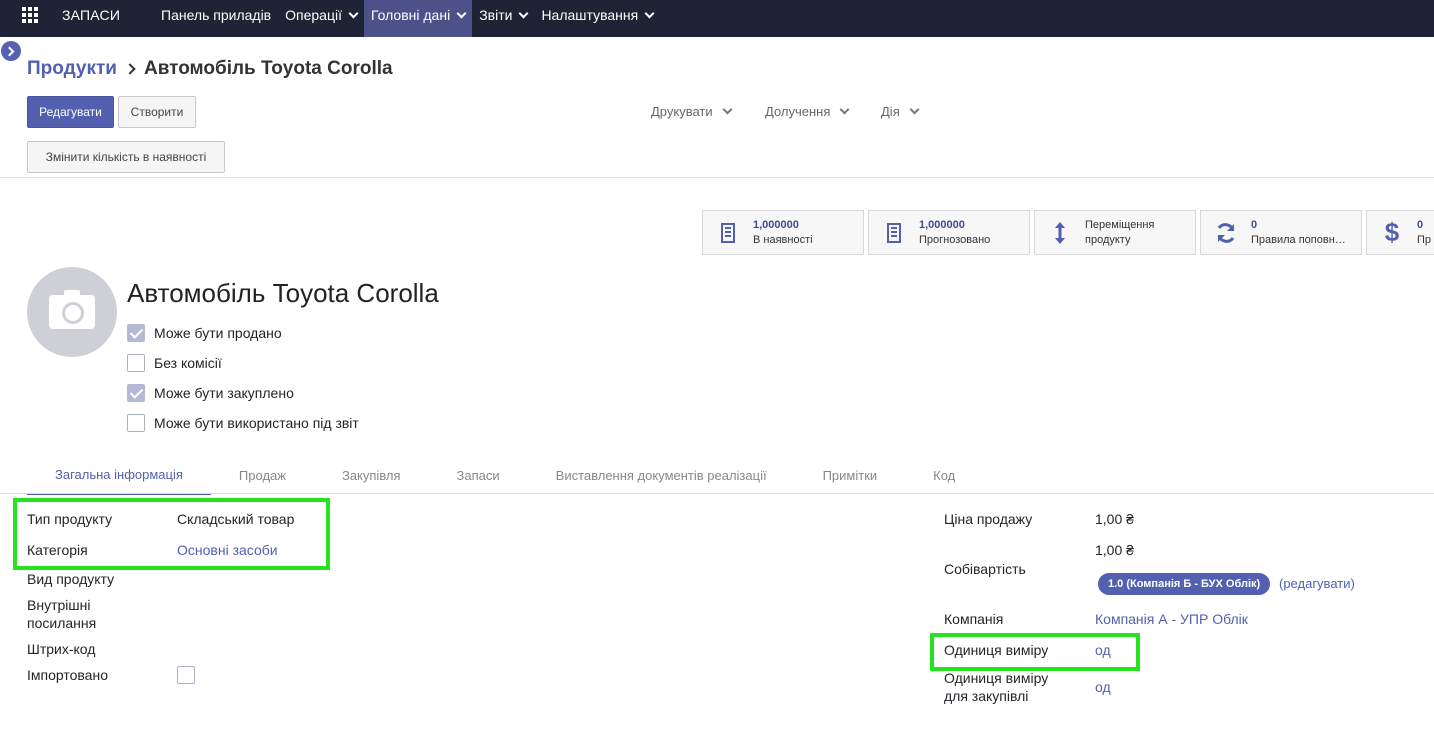 Image resolution: width=1434 pixels, height=740 pixels. Describe the element at coordinates (61, 649) in the screenshot. I see `barcode-label: Штрих-код` at that location.